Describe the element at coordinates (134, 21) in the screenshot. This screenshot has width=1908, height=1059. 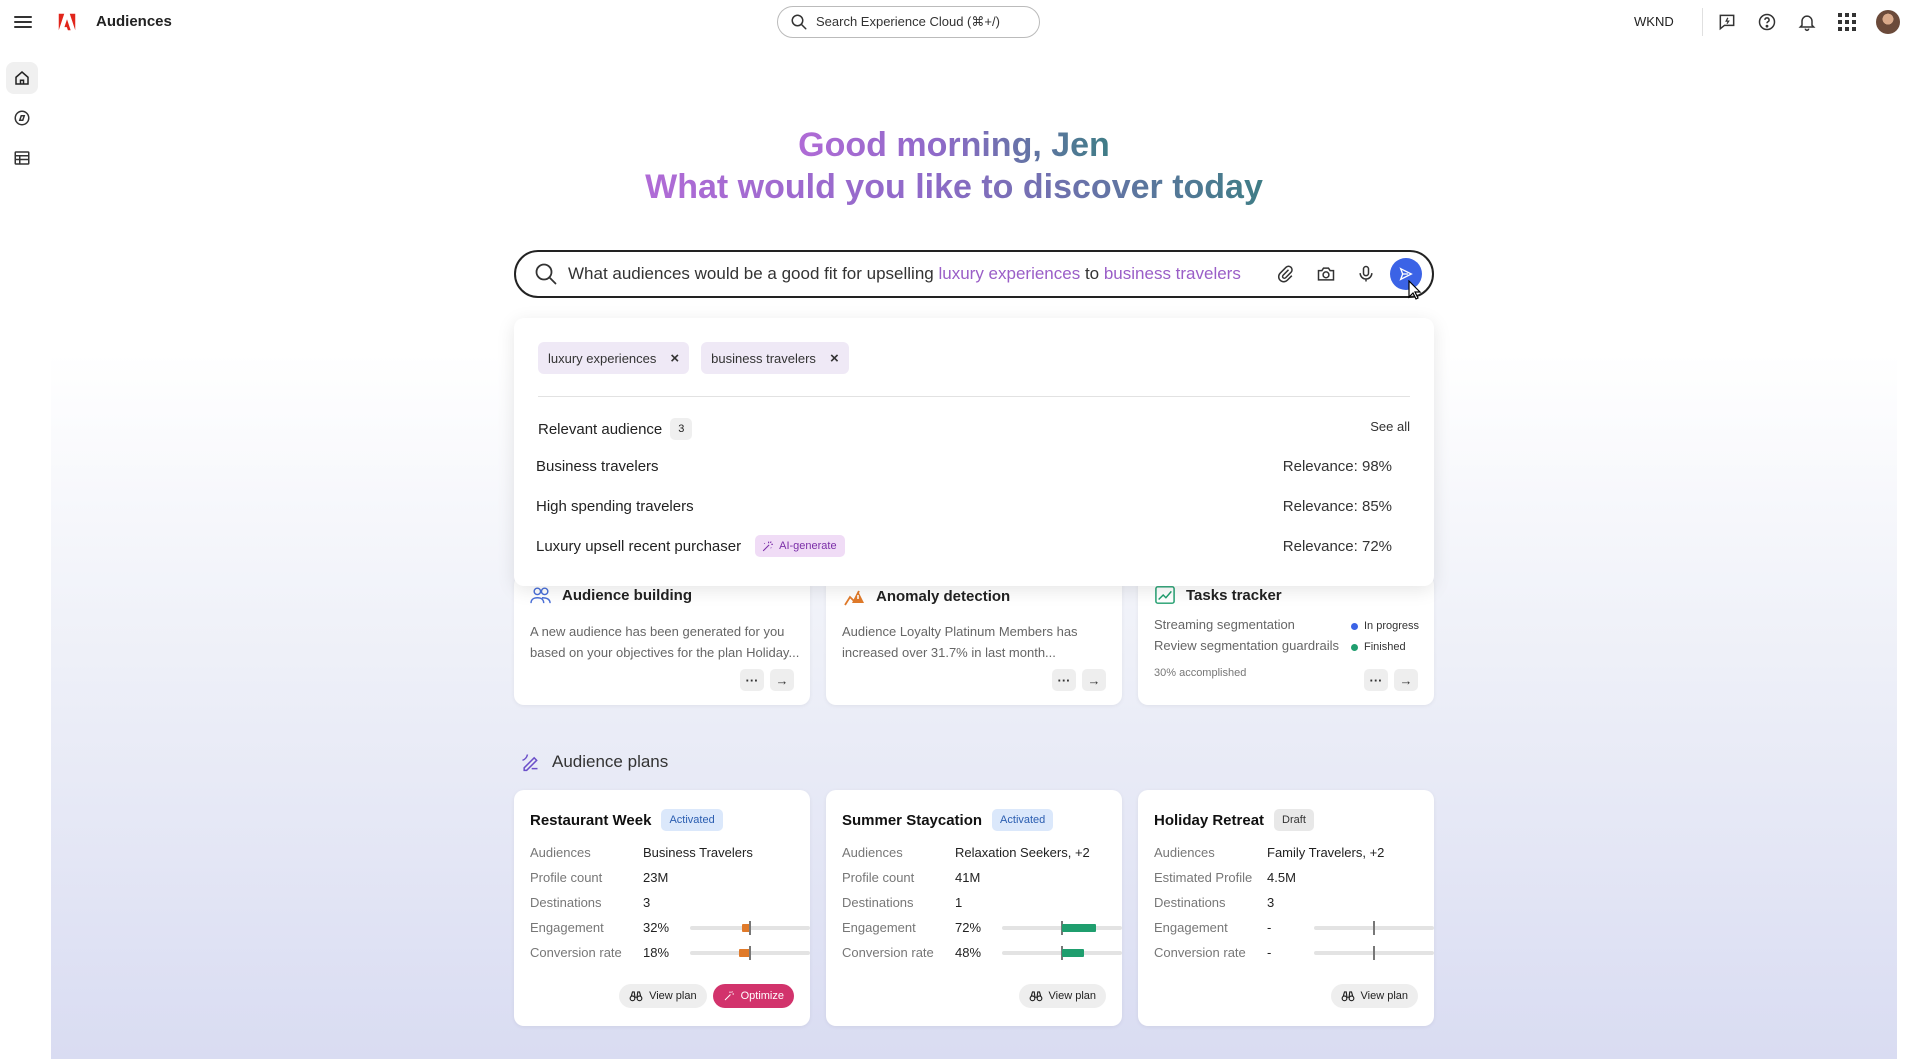
I see `app-title: Audiences` at that location.